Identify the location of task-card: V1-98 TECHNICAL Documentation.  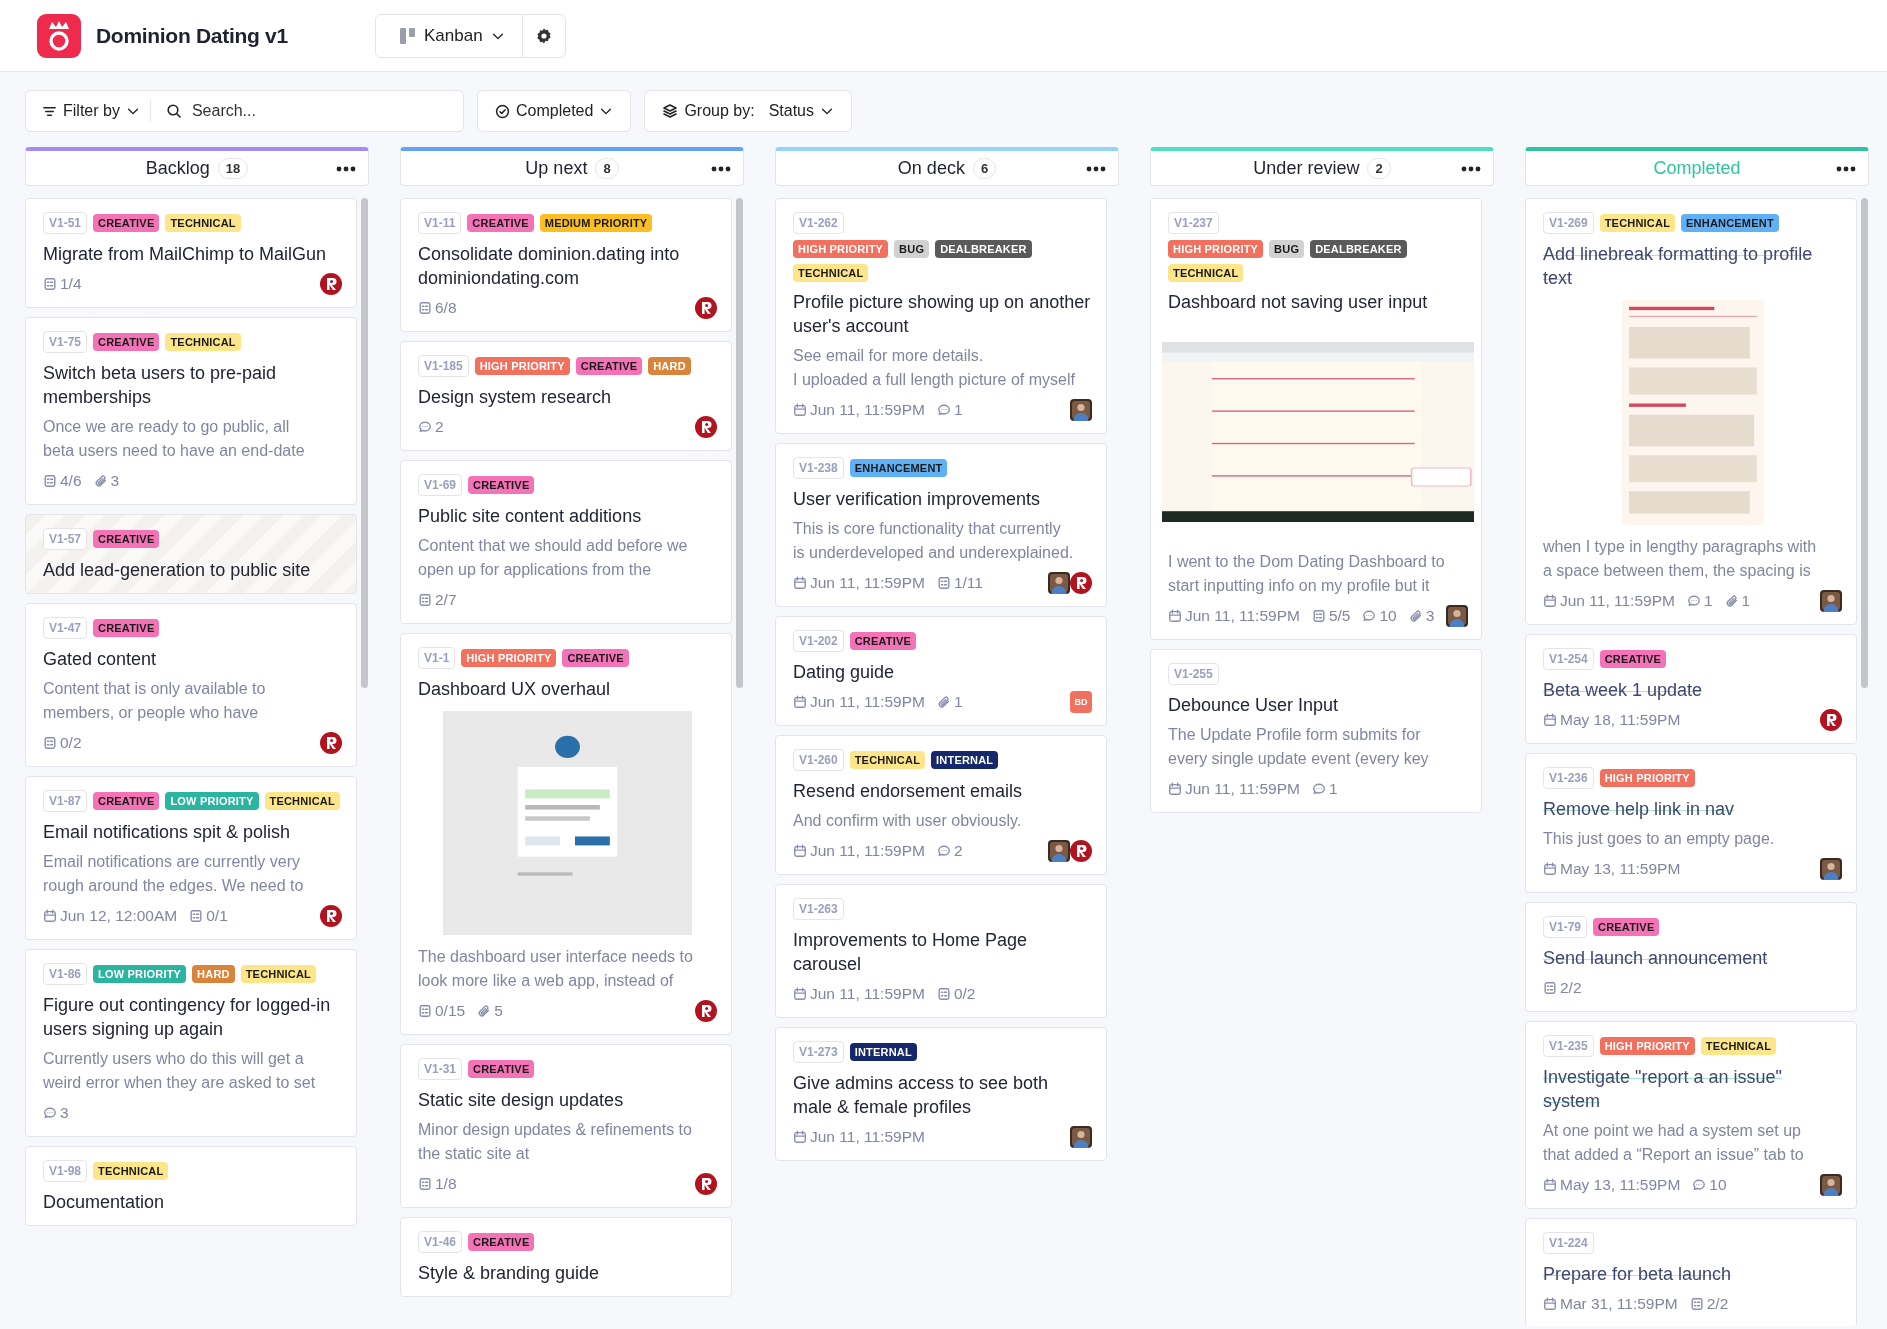
(191, 1186).